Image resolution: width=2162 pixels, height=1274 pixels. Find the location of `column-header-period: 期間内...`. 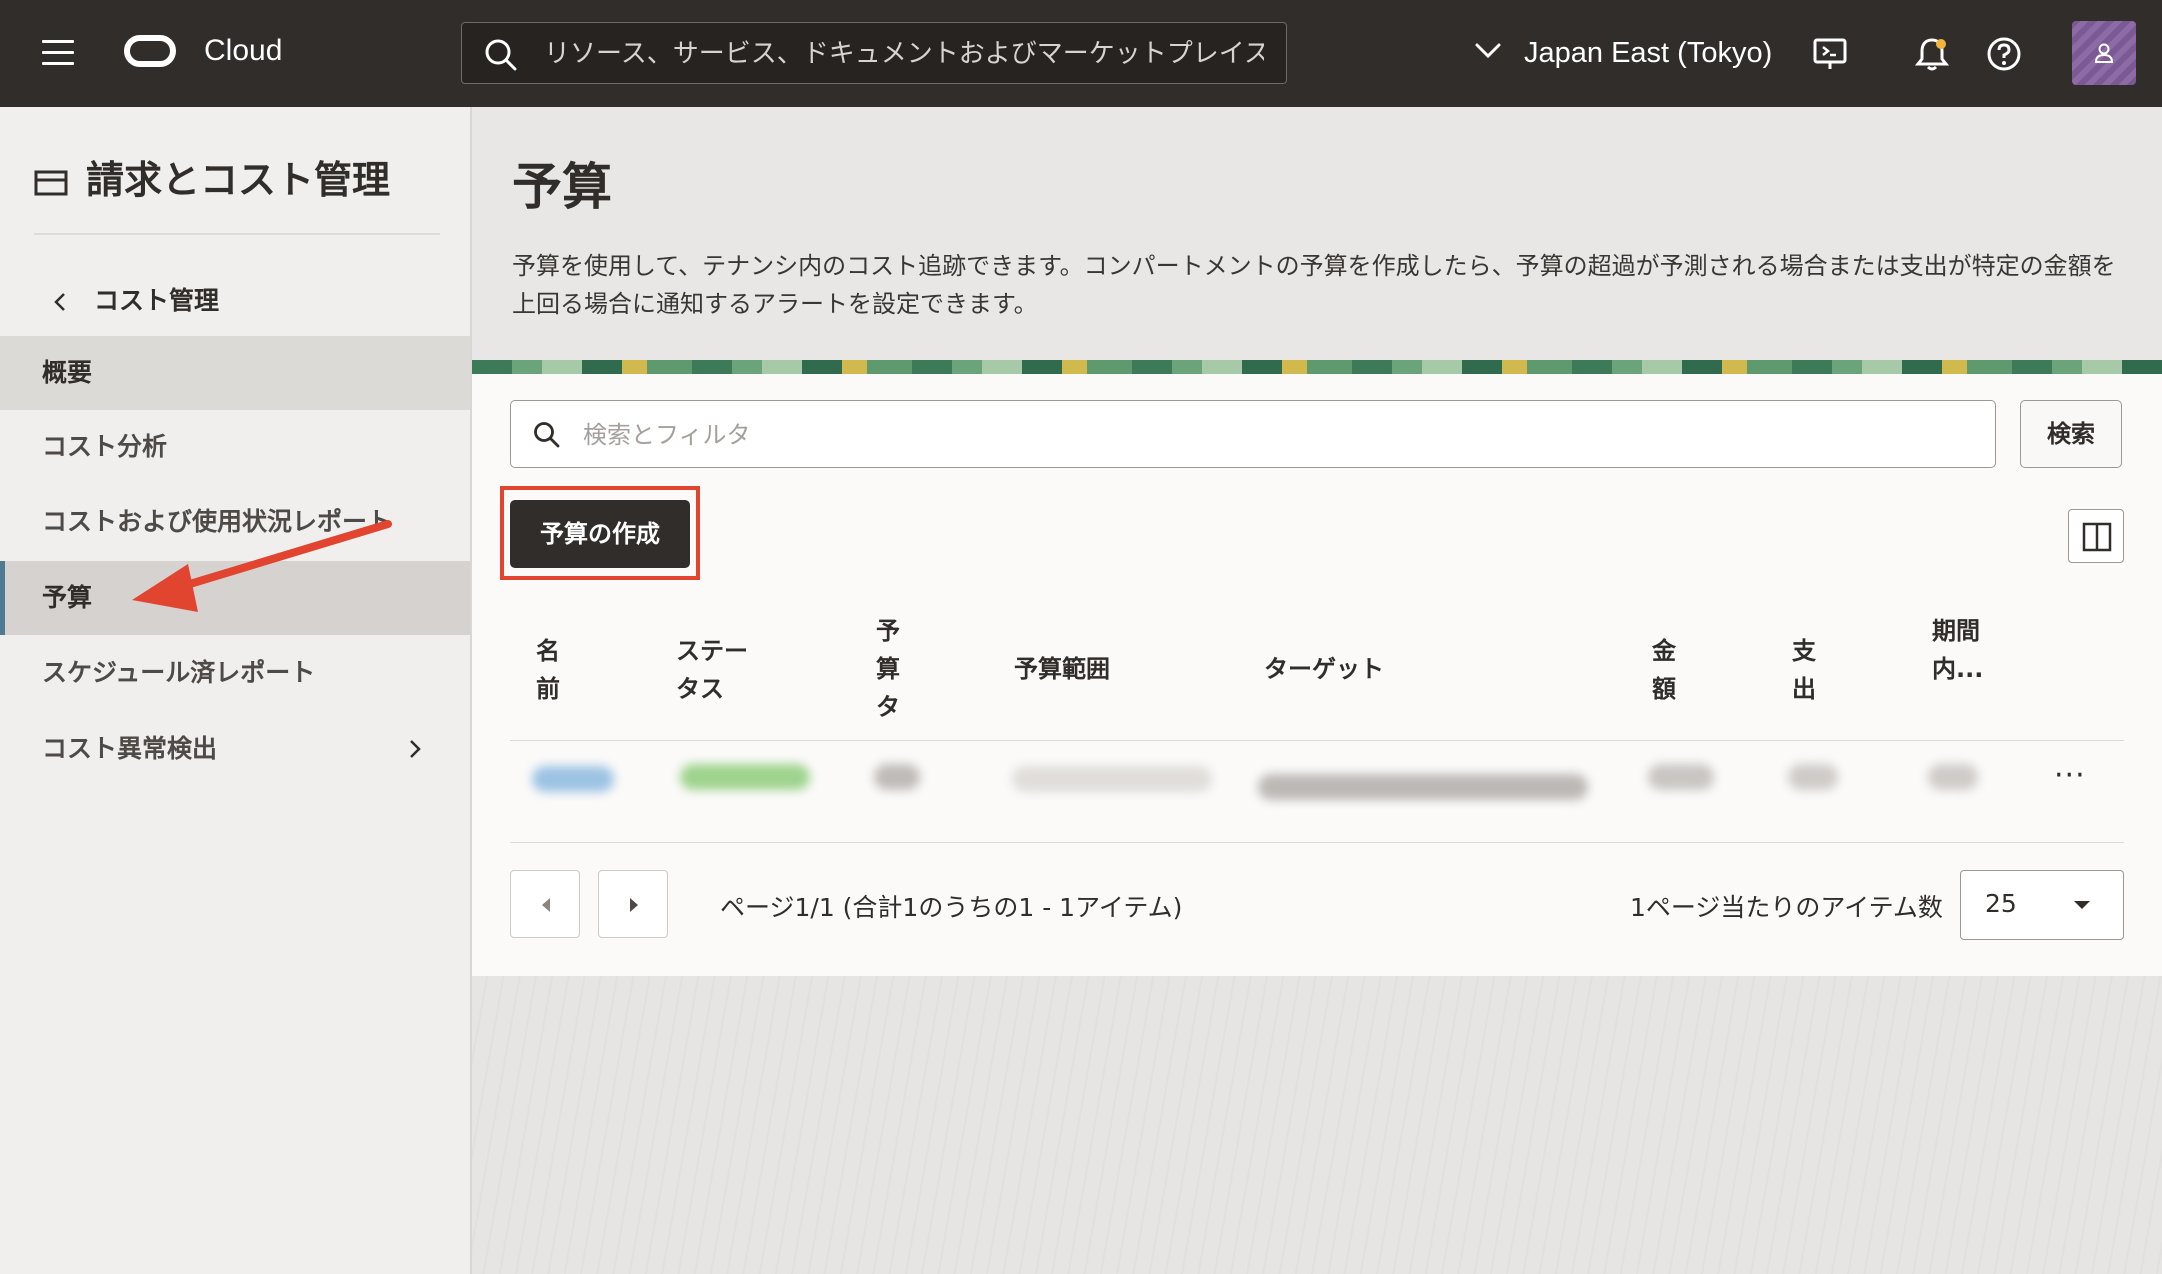

column-header-period: 期間内... is located at coordinates (1960, 650).